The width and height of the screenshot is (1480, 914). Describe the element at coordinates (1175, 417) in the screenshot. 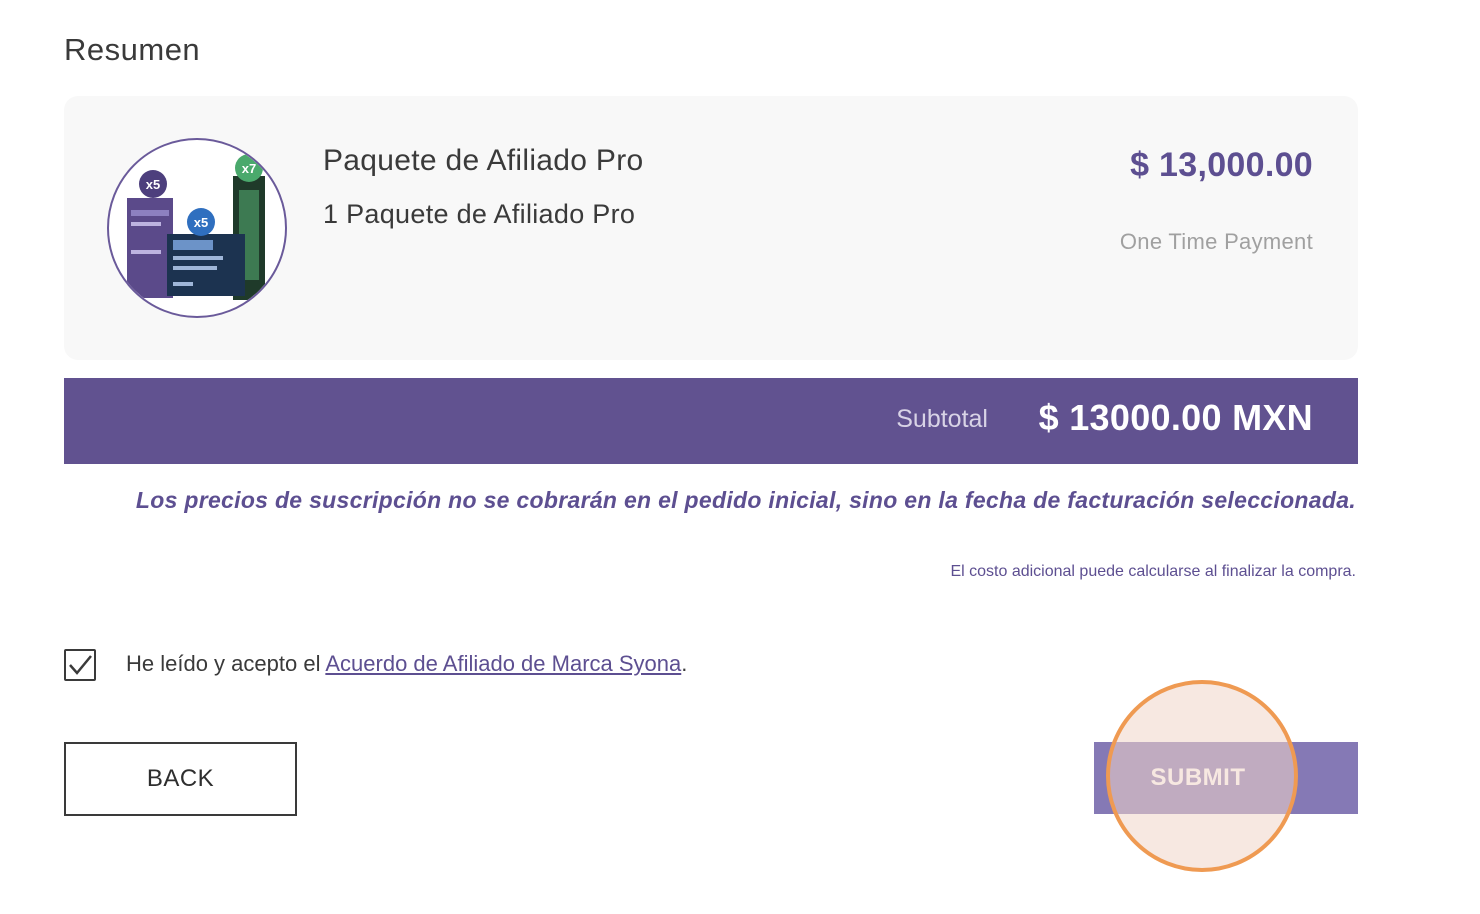

I see `subtotal-value: $ 13000.00 MXN` at that location.